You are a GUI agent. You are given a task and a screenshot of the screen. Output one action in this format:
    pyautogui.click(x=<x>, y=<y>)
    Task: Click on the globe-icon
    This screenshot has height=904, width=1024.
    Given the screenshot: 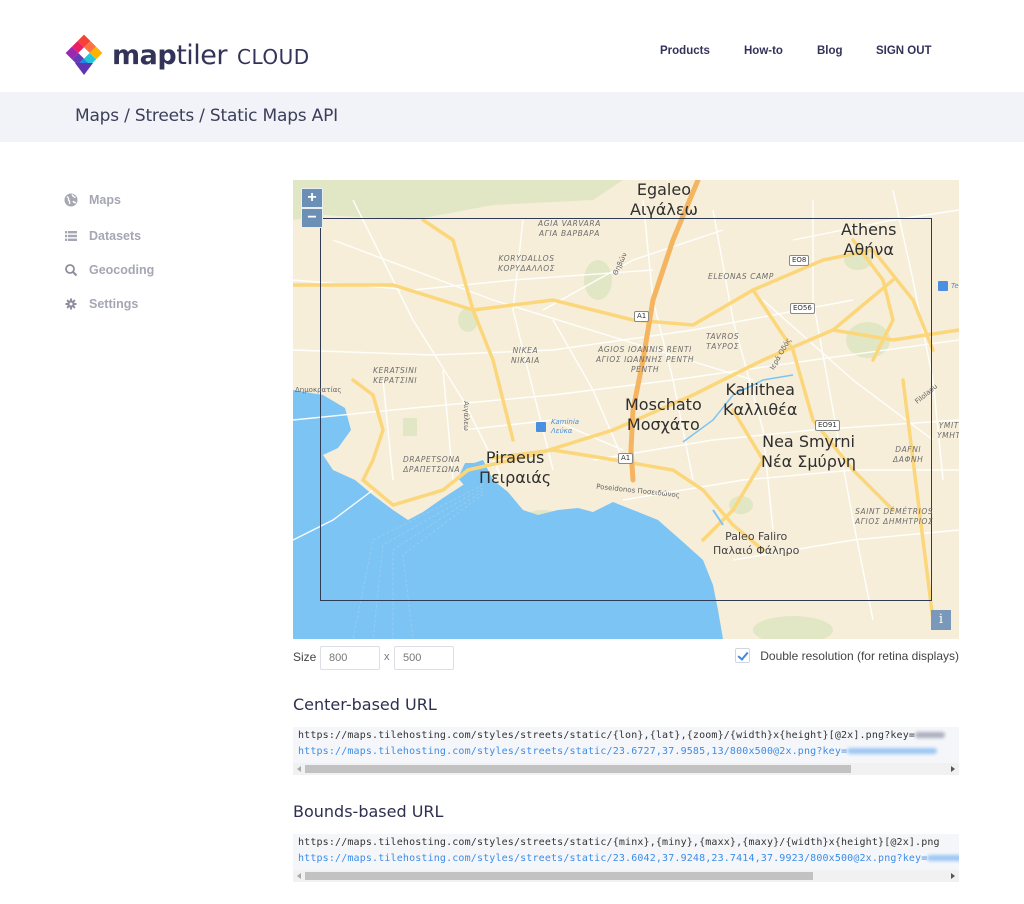 What is the action you would take?
    pyautogui.click(x=71, y=200)
    